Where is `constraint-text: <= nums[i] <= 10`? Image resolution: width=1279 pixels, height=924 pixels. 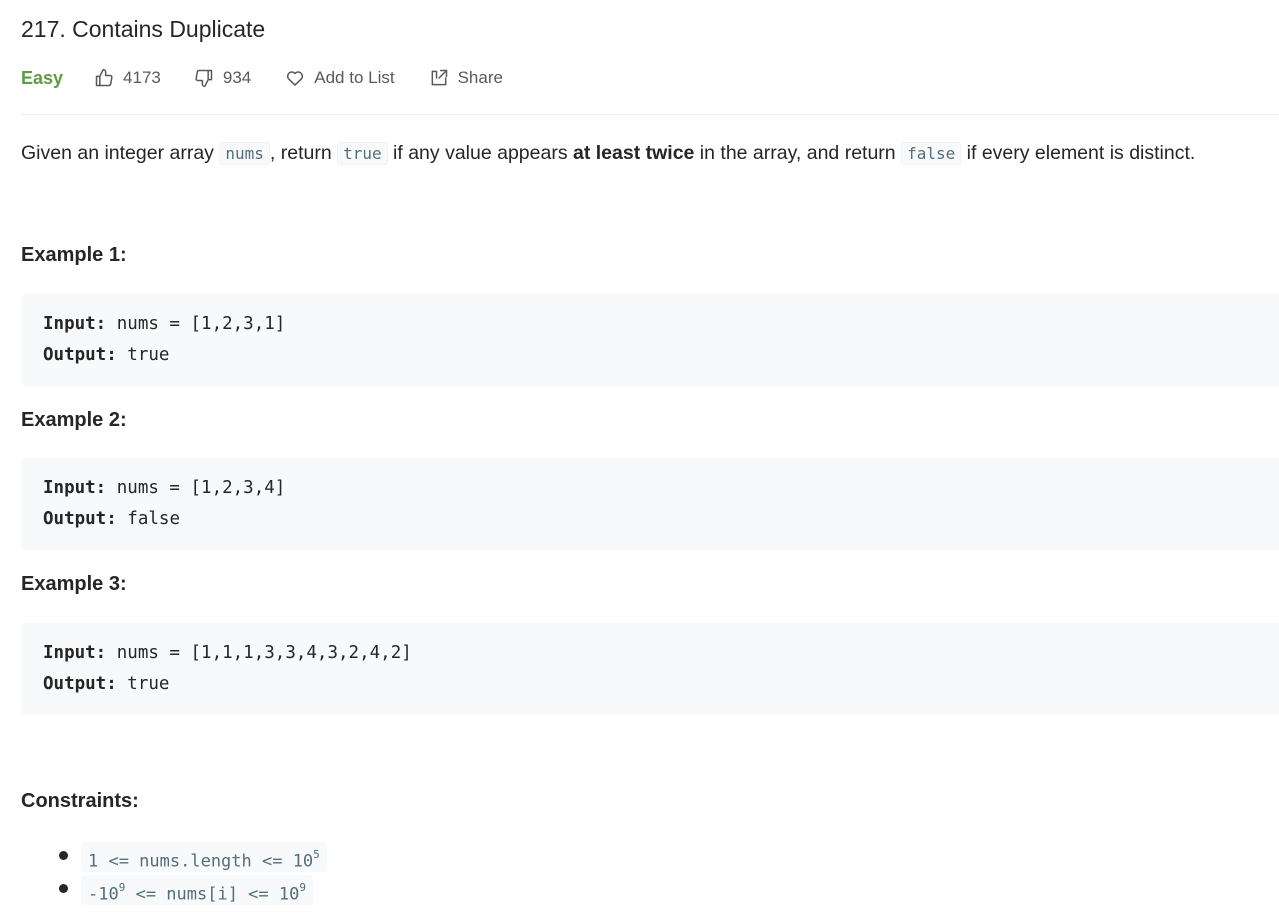
constraint-text: <= nums[i] <= 10 is located at coordinates (212, 894).